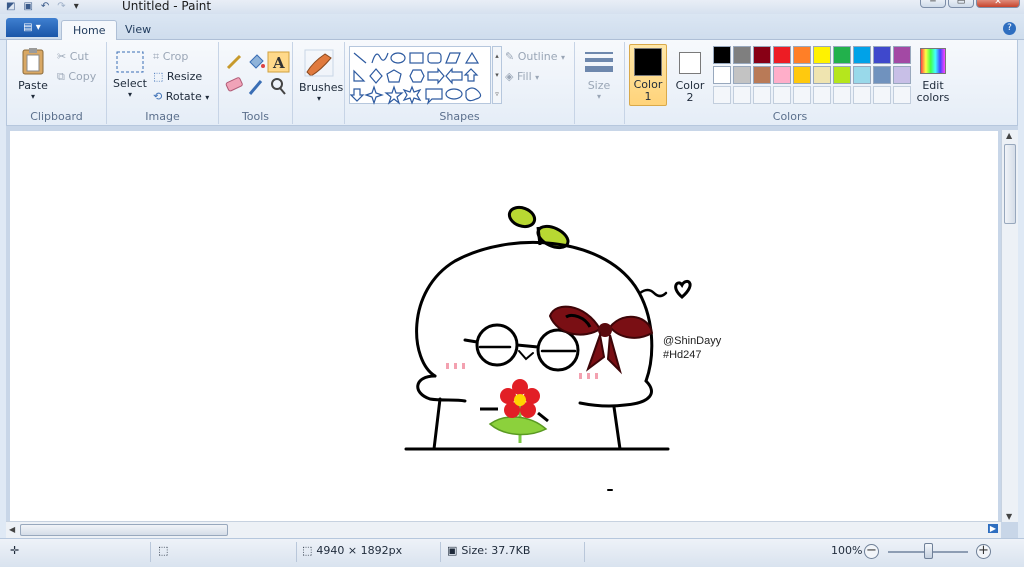 The image size is (1024, 567). Describe the element at coordinates (278, 86) in the screenshot. I see `magnifier-icon` at that location.